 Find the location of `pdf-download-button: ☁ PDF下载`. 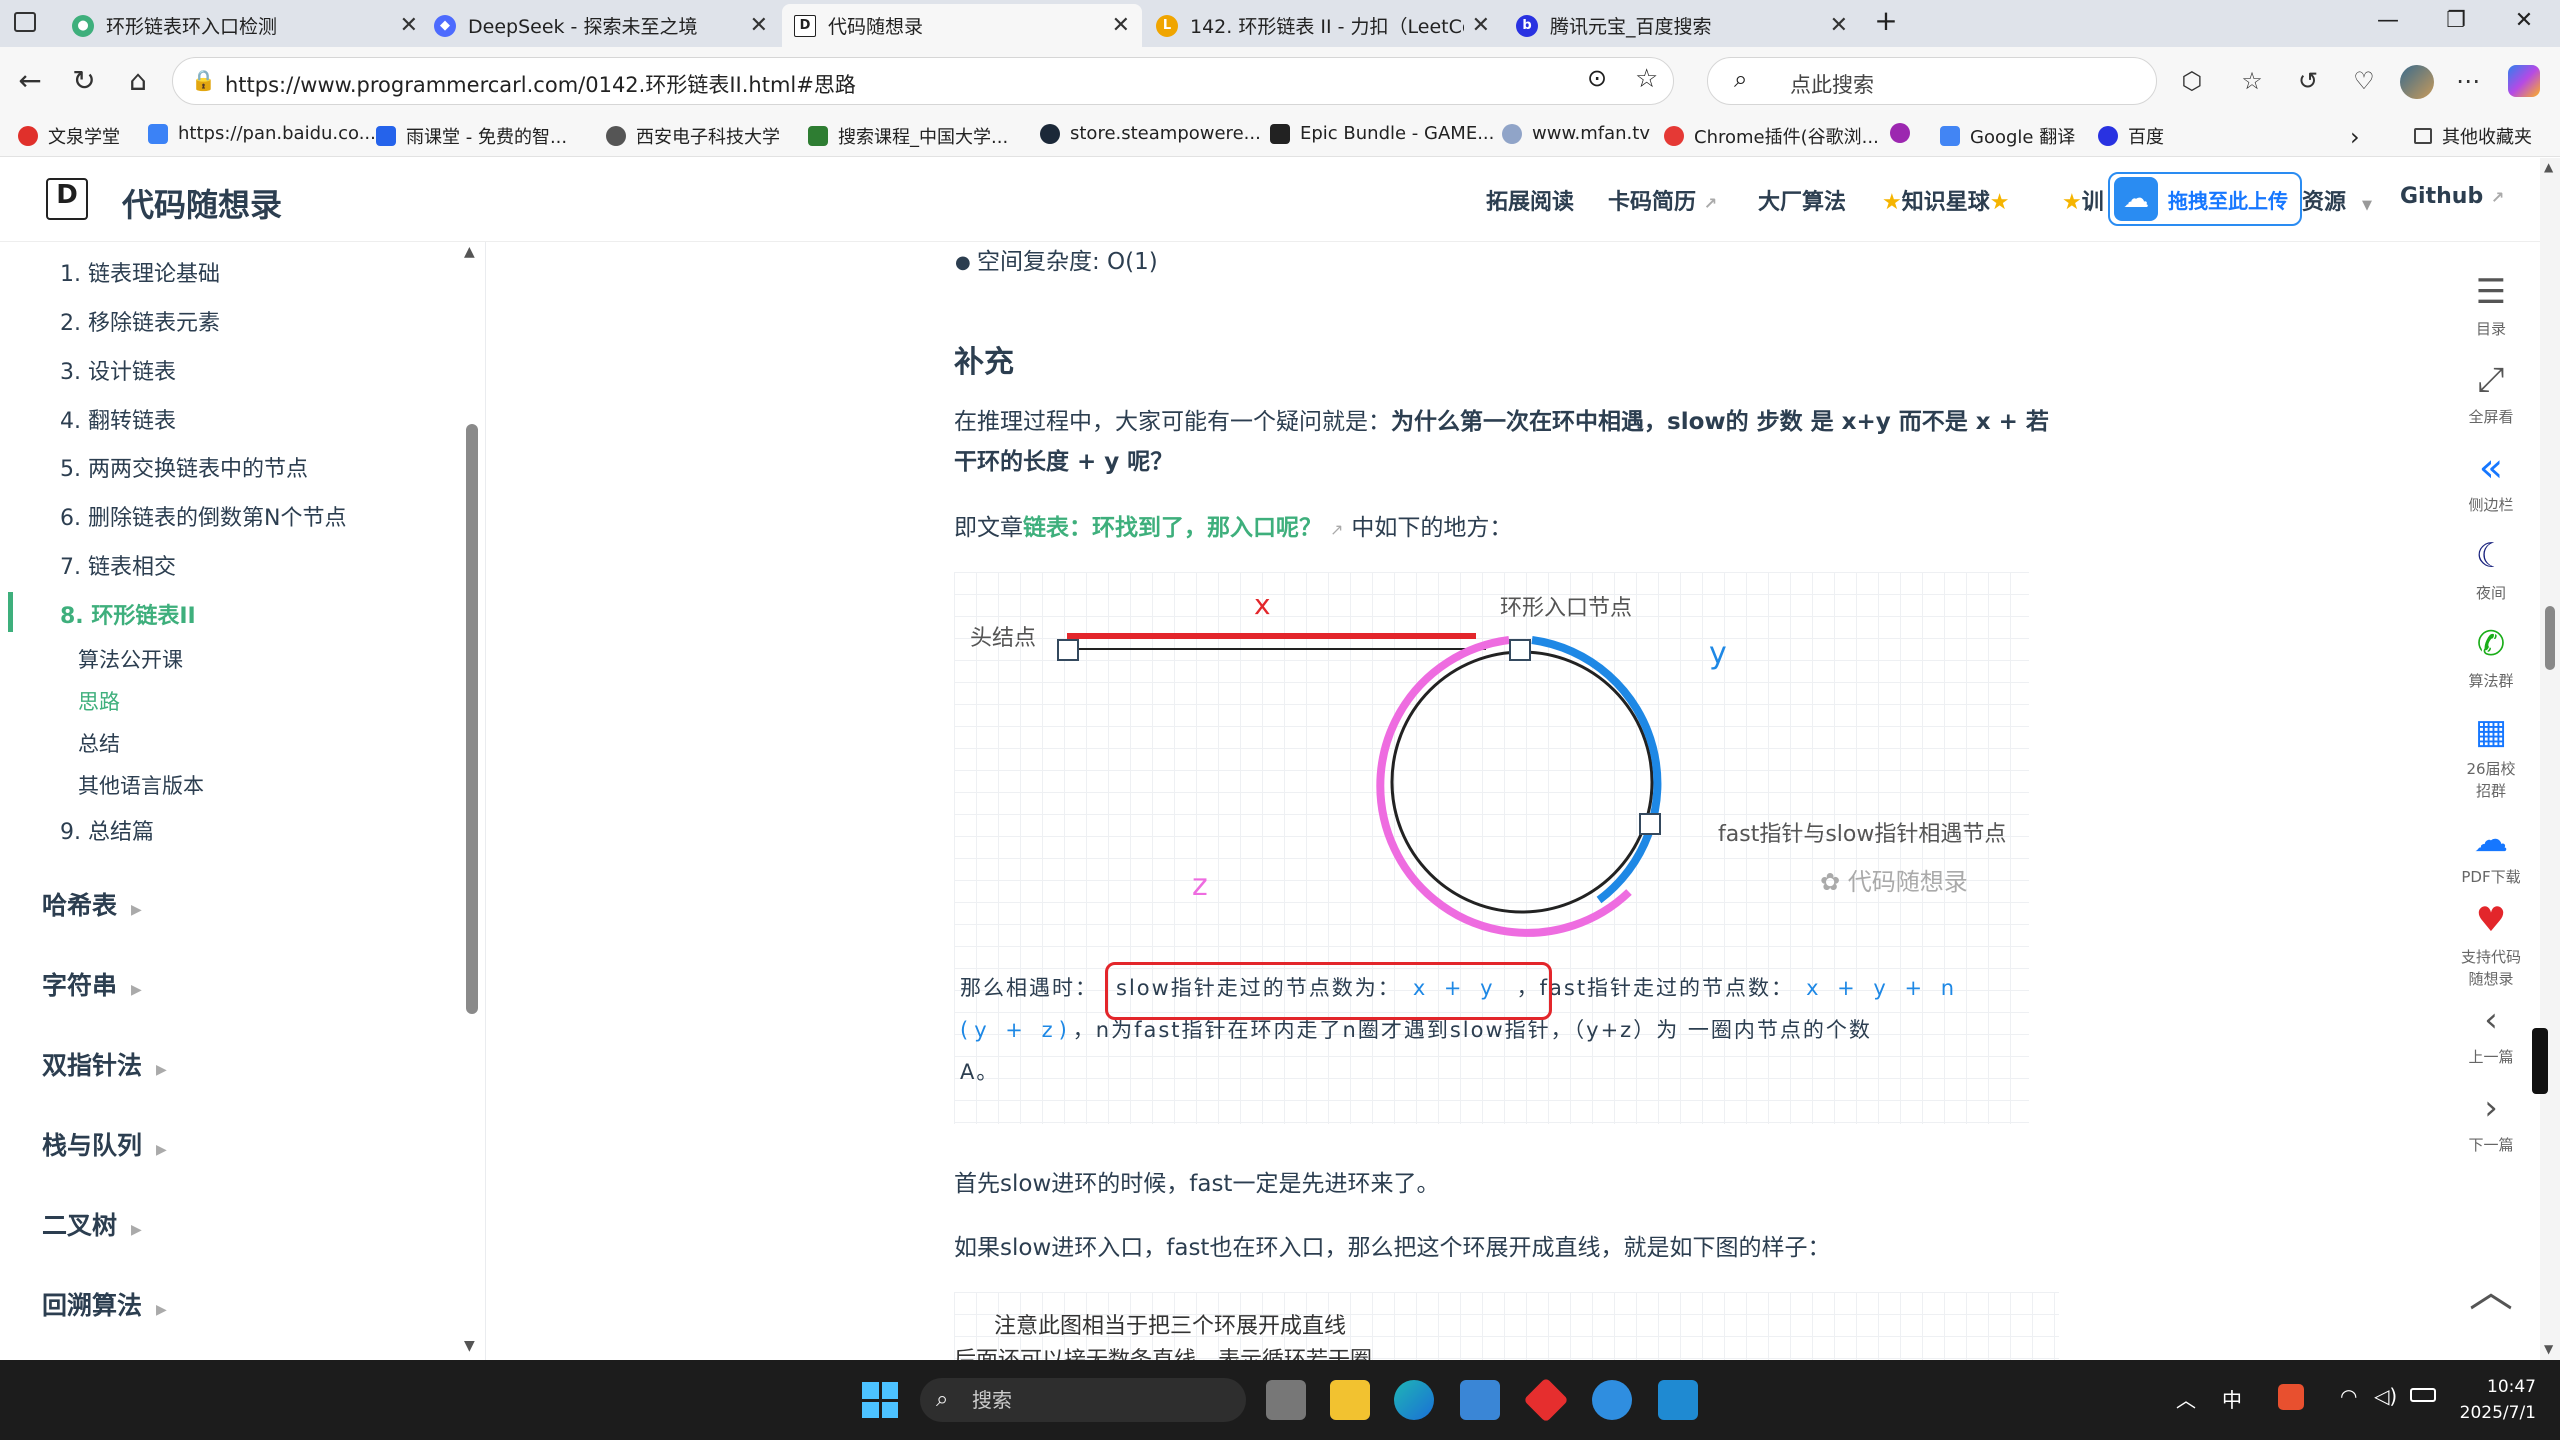

pdf-download-button: ☁ PDF下载 is located at coordinates (2491, 853).